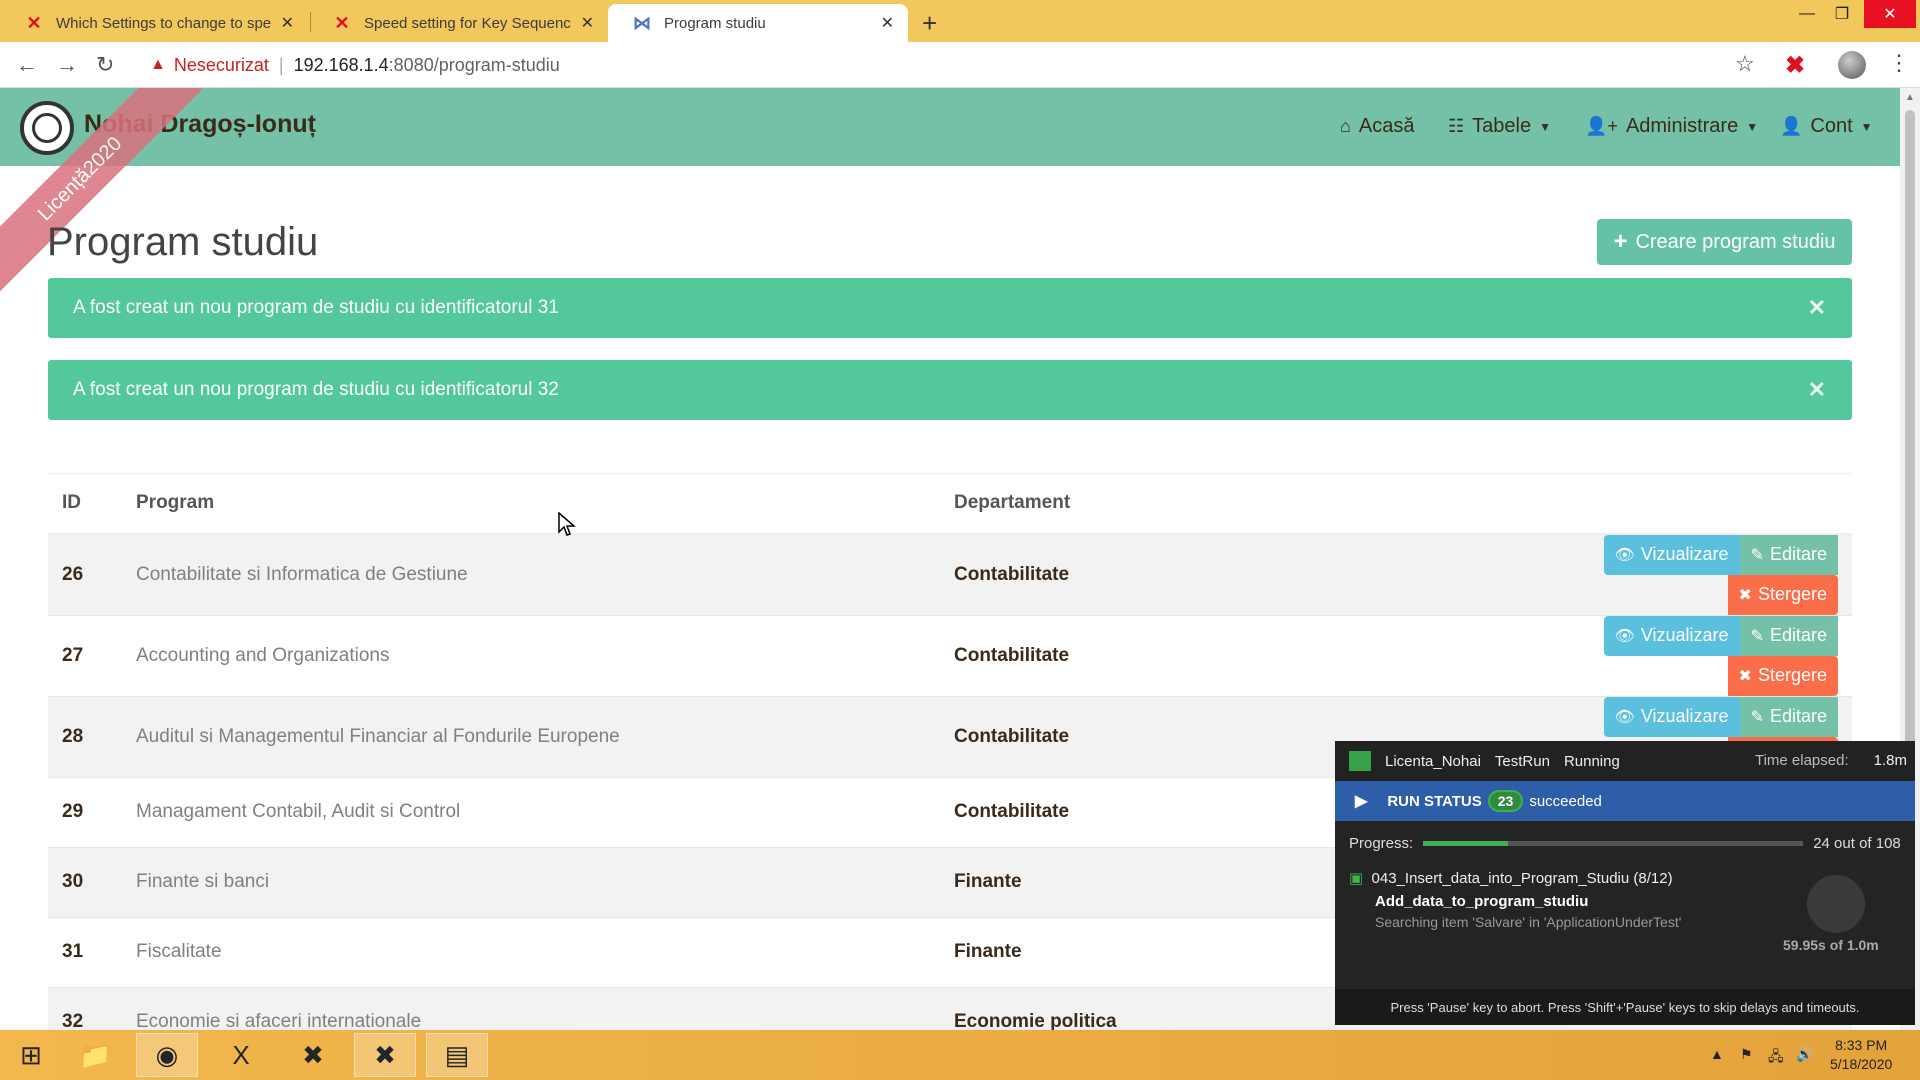  What do you see at coordinates (183, 242) in the screenshot?
I see `page-title: Program studiu` at bounding box center [183, 242].